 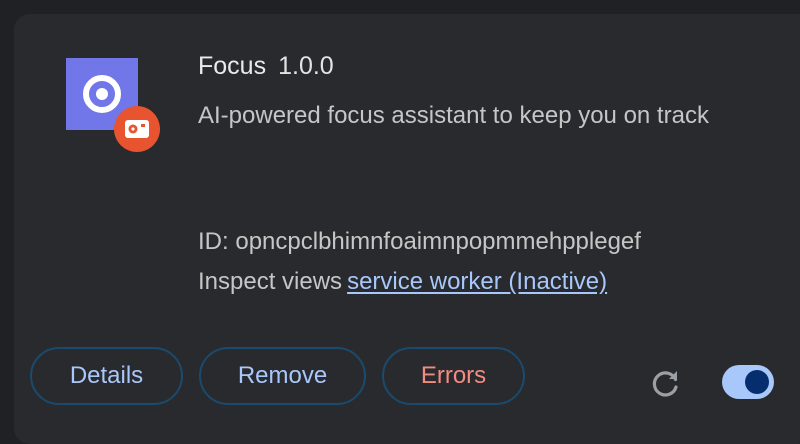 I want to click on extension-icon-group, so click(x=113, y=105).